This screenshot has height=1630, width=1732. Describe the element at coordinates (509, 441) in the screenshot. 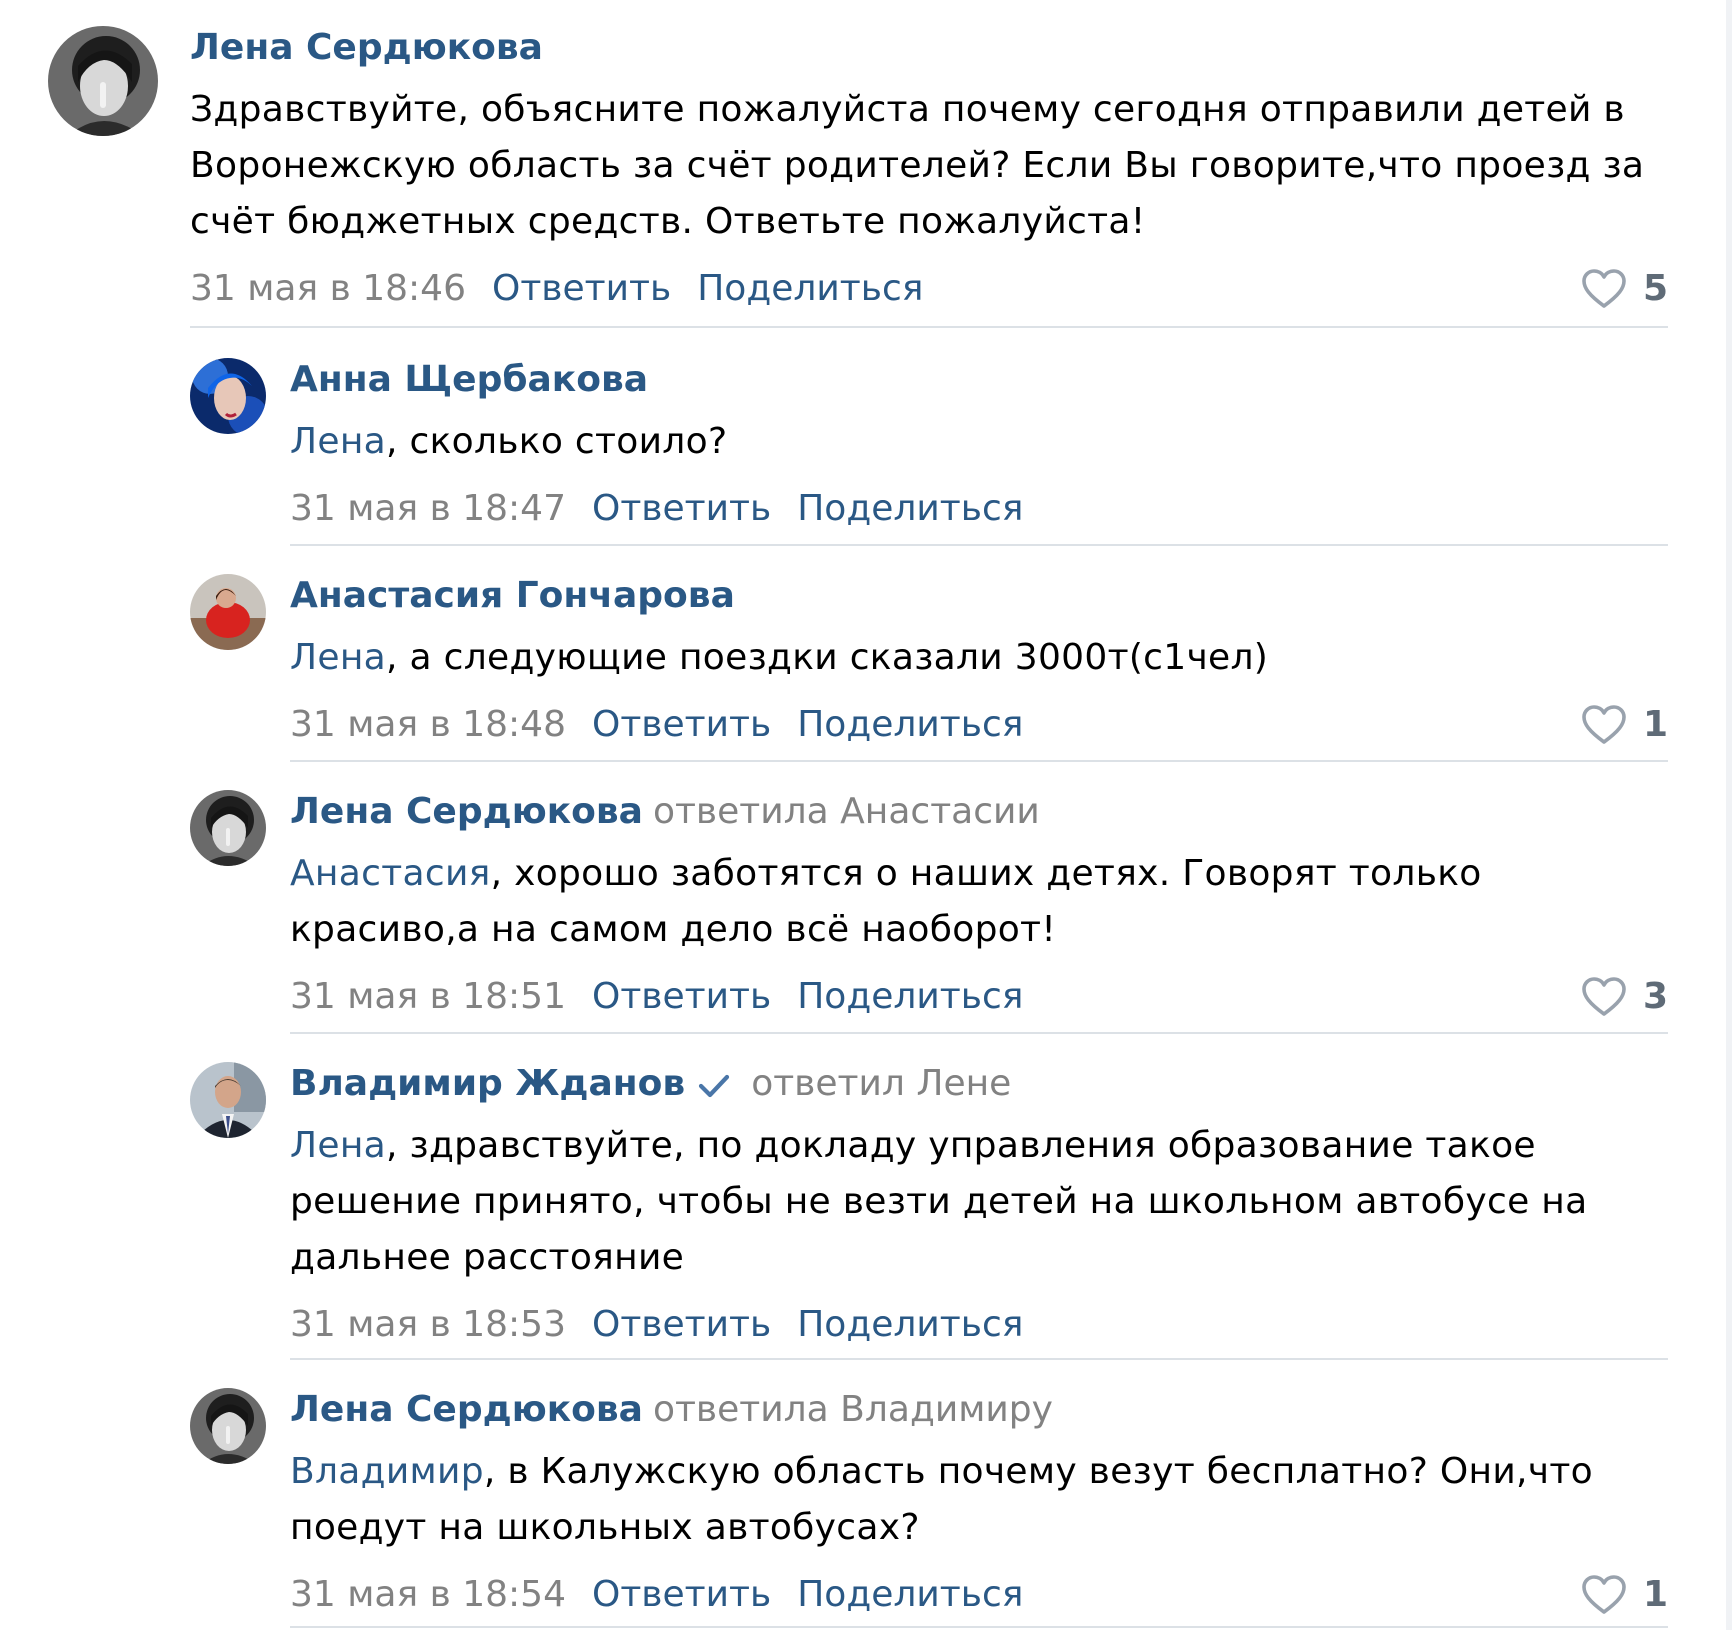

I see `comment-text: Лена, сколько стоило?` at that location.